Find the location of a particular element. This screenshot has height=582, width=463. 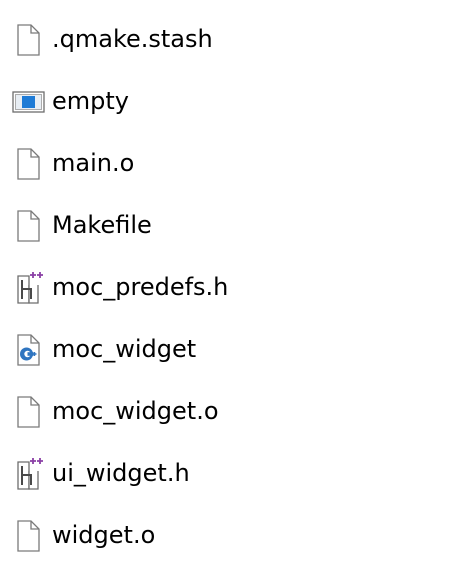

file-name: ui_widget.h is located at coordinates (121, 473).